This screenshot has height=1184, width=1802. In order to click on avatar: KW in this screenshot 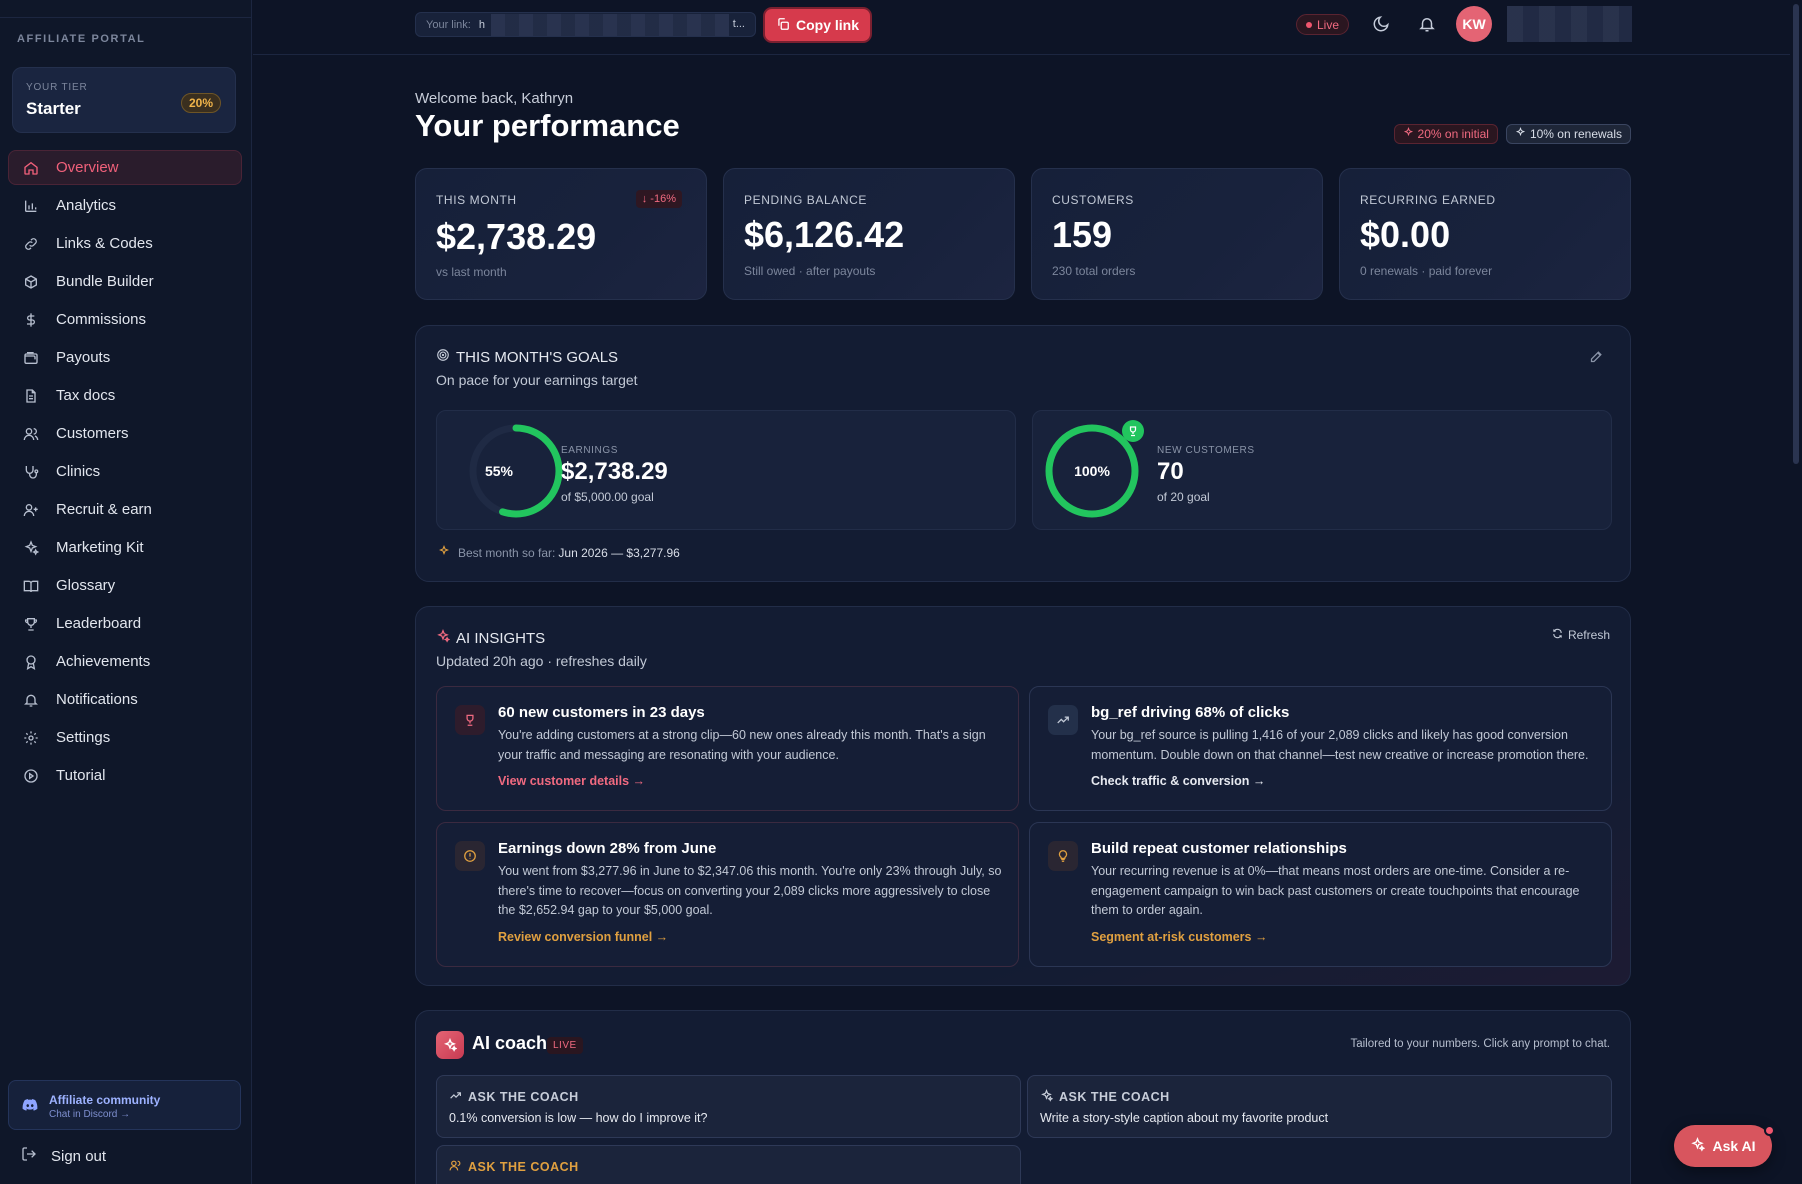, I will do `click(1474, 24)`.